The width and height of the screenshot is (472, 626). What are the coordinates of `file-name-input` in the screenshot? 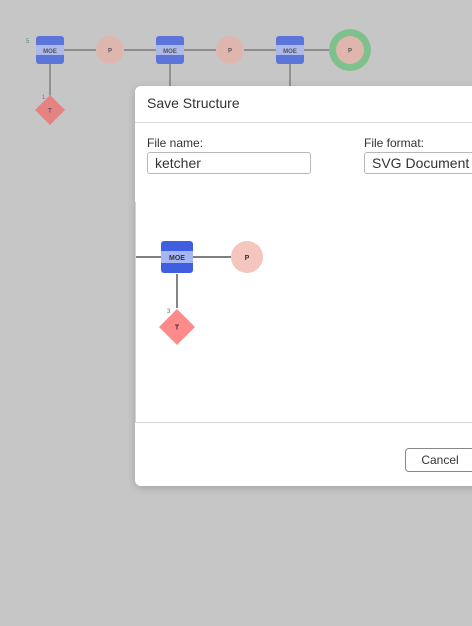 It's located at (229, 163).